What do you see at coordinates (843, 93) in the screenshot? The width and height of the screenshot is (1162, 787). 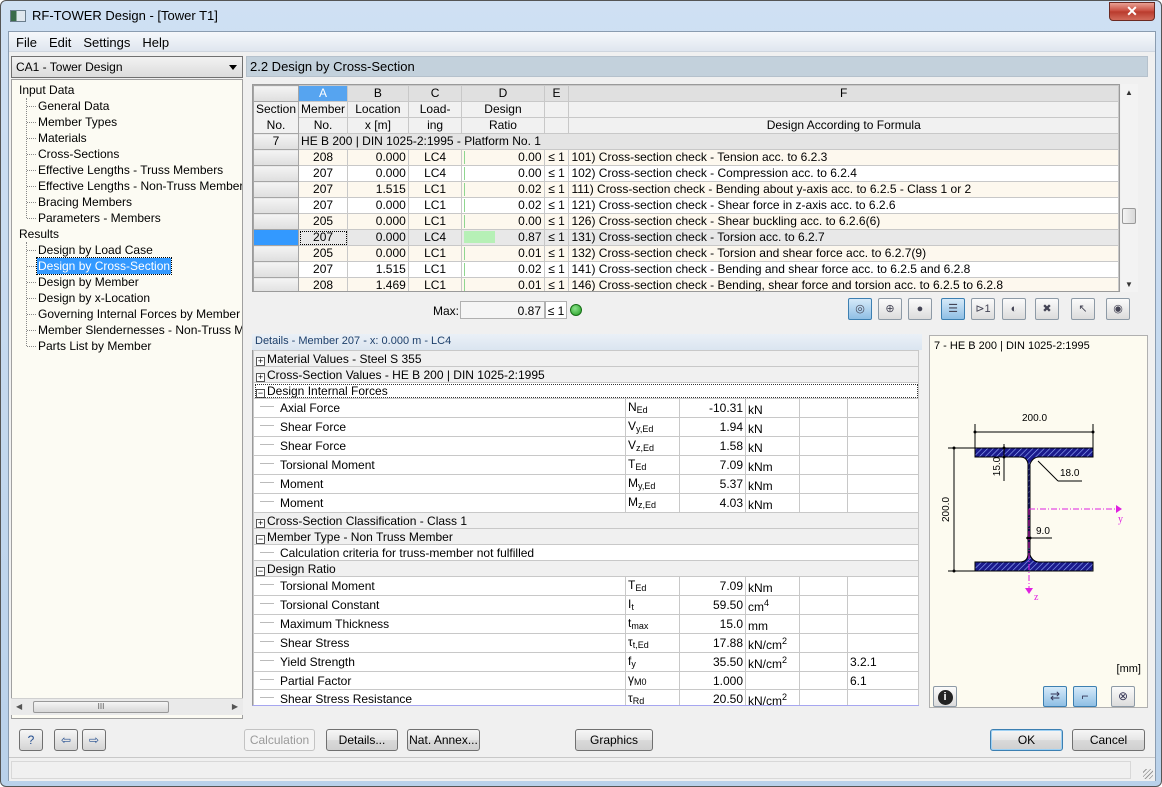 I see `column-letter-f: F` at bounding box center [843, 93].